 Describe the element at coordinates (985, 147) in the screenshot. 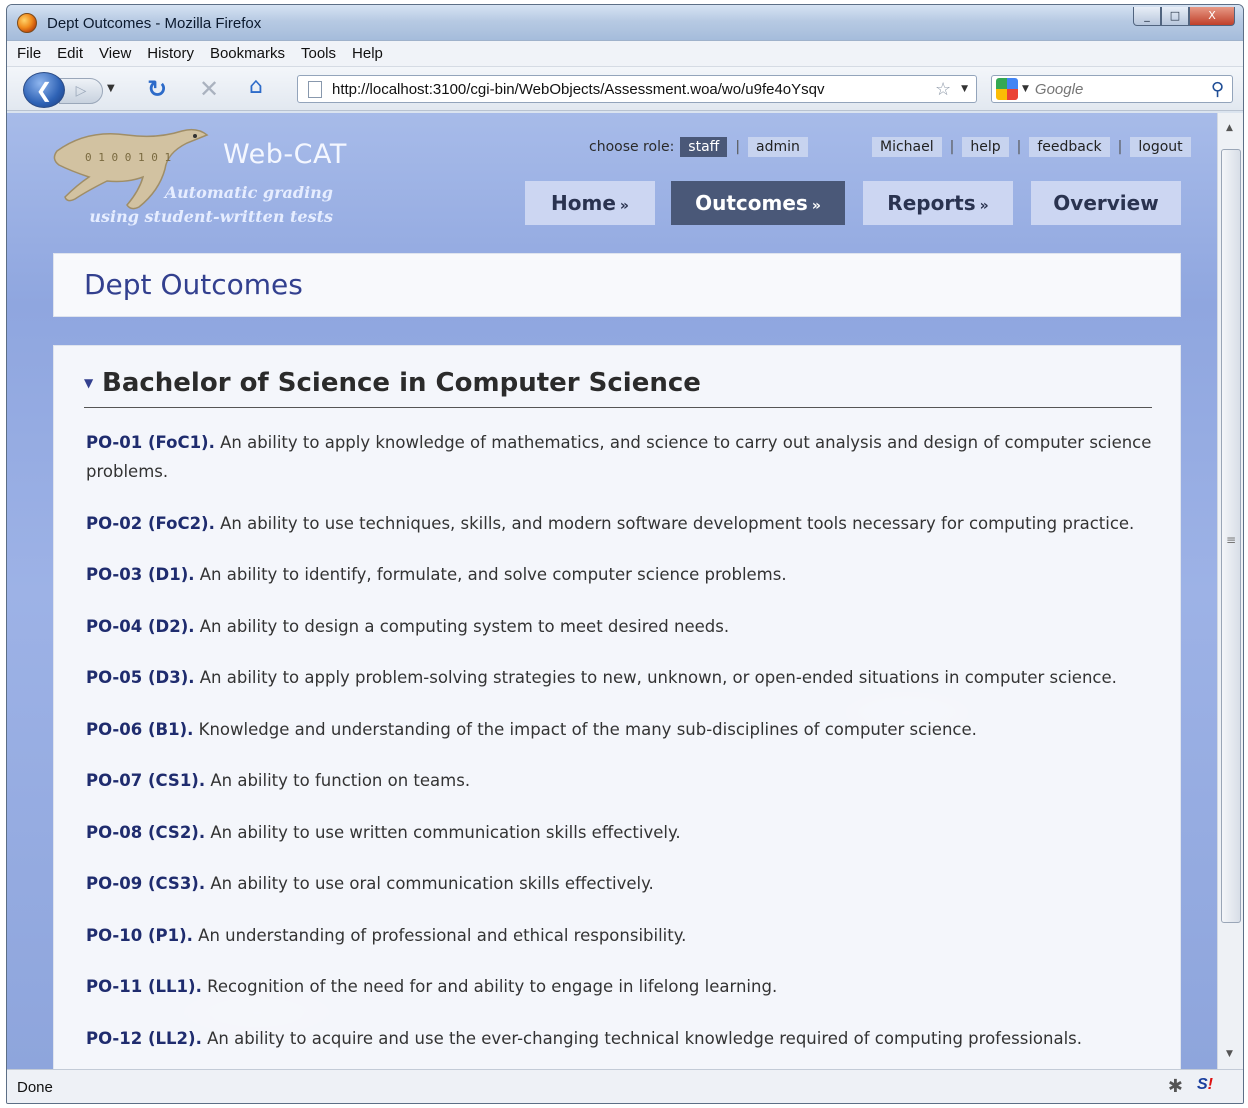

I see `help-link: help` at that location.